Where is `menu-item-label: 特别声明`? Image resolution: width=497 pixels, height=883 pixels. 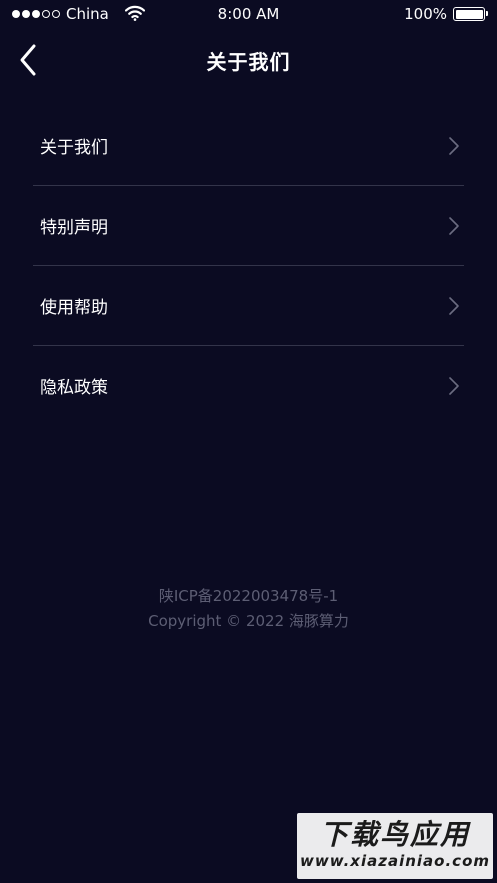 menu-item-label: 特别声明 is located at coordinates (74, 228).